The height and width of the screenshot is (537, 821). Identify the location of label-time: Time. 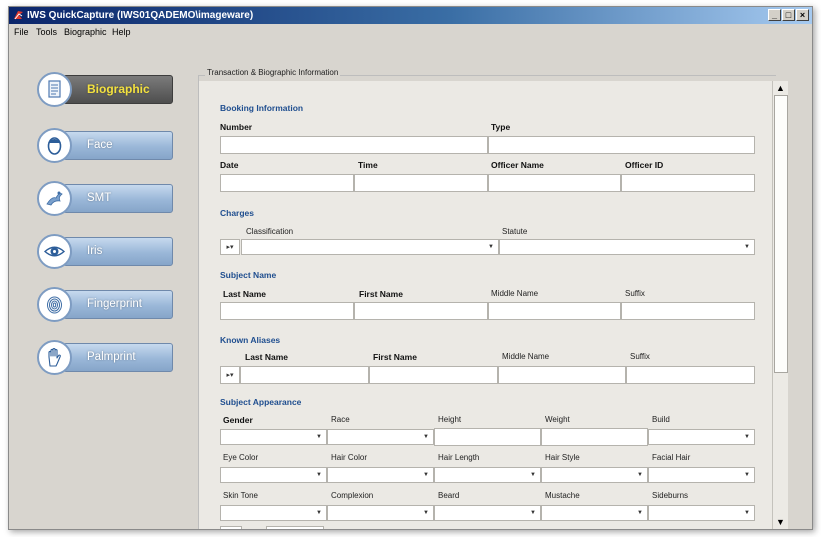
(368, 165).